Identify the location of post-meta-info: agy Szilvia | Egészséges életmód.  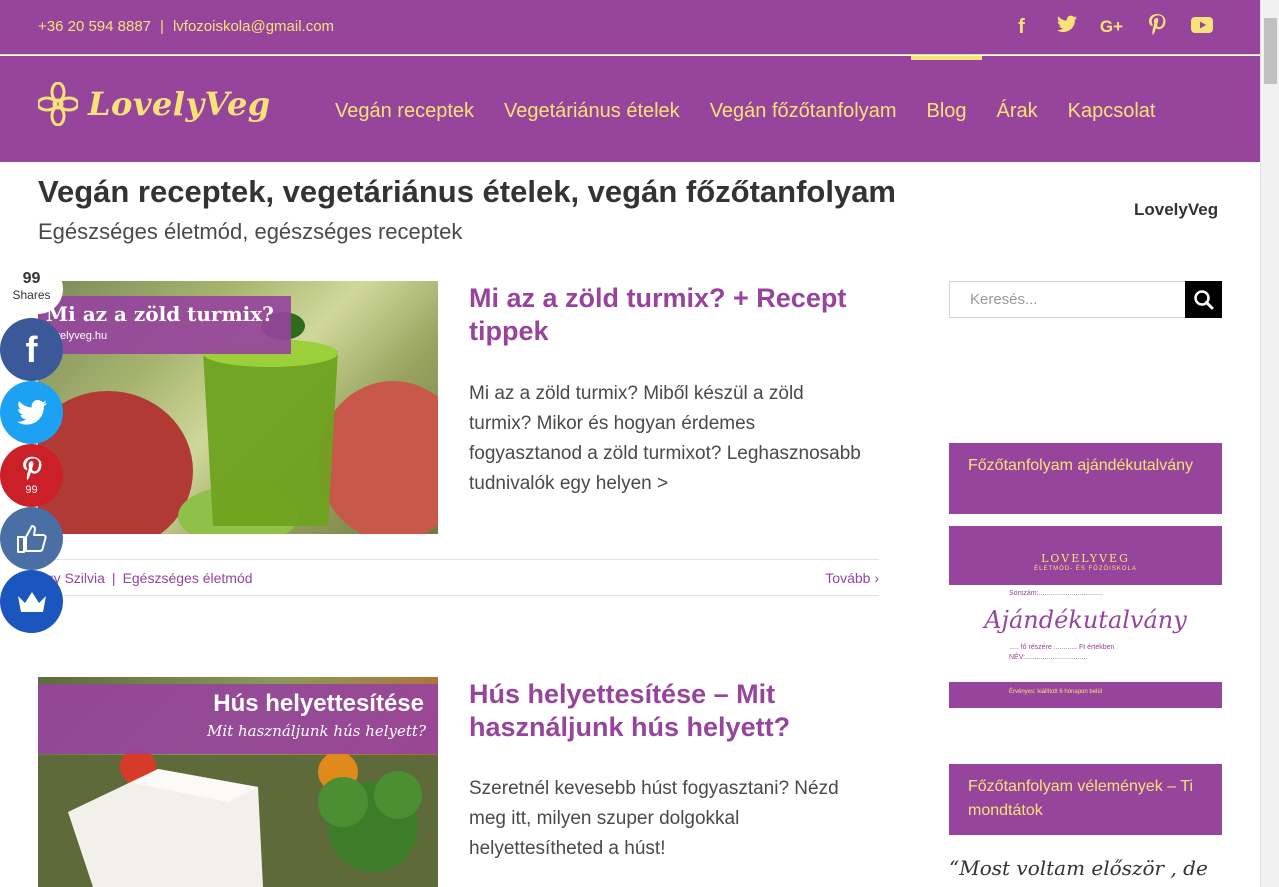
(145, 578).